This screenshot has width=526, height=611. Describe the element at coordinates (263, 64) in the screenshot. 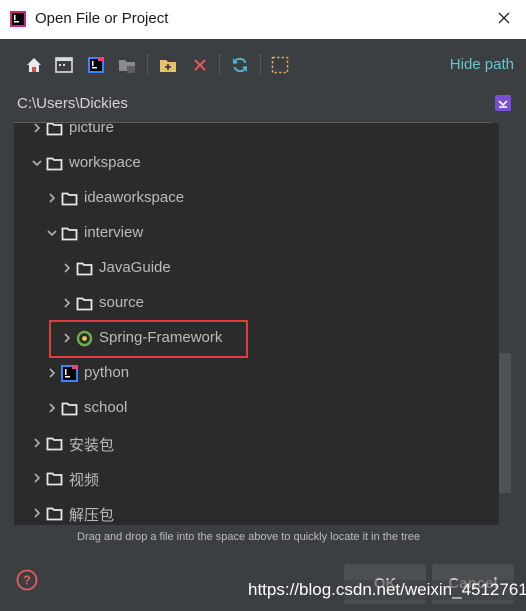

I see `toolbar: Hide path` at that location.